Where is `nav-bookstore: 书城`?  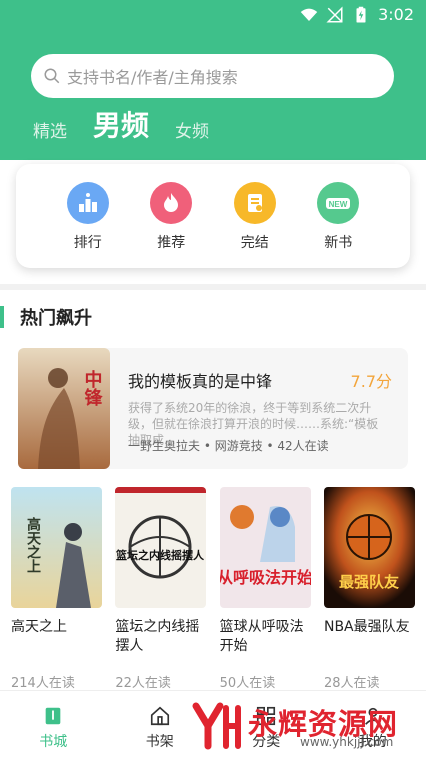 nav-bookstore: 书城 is located at coordinates (53, 731).